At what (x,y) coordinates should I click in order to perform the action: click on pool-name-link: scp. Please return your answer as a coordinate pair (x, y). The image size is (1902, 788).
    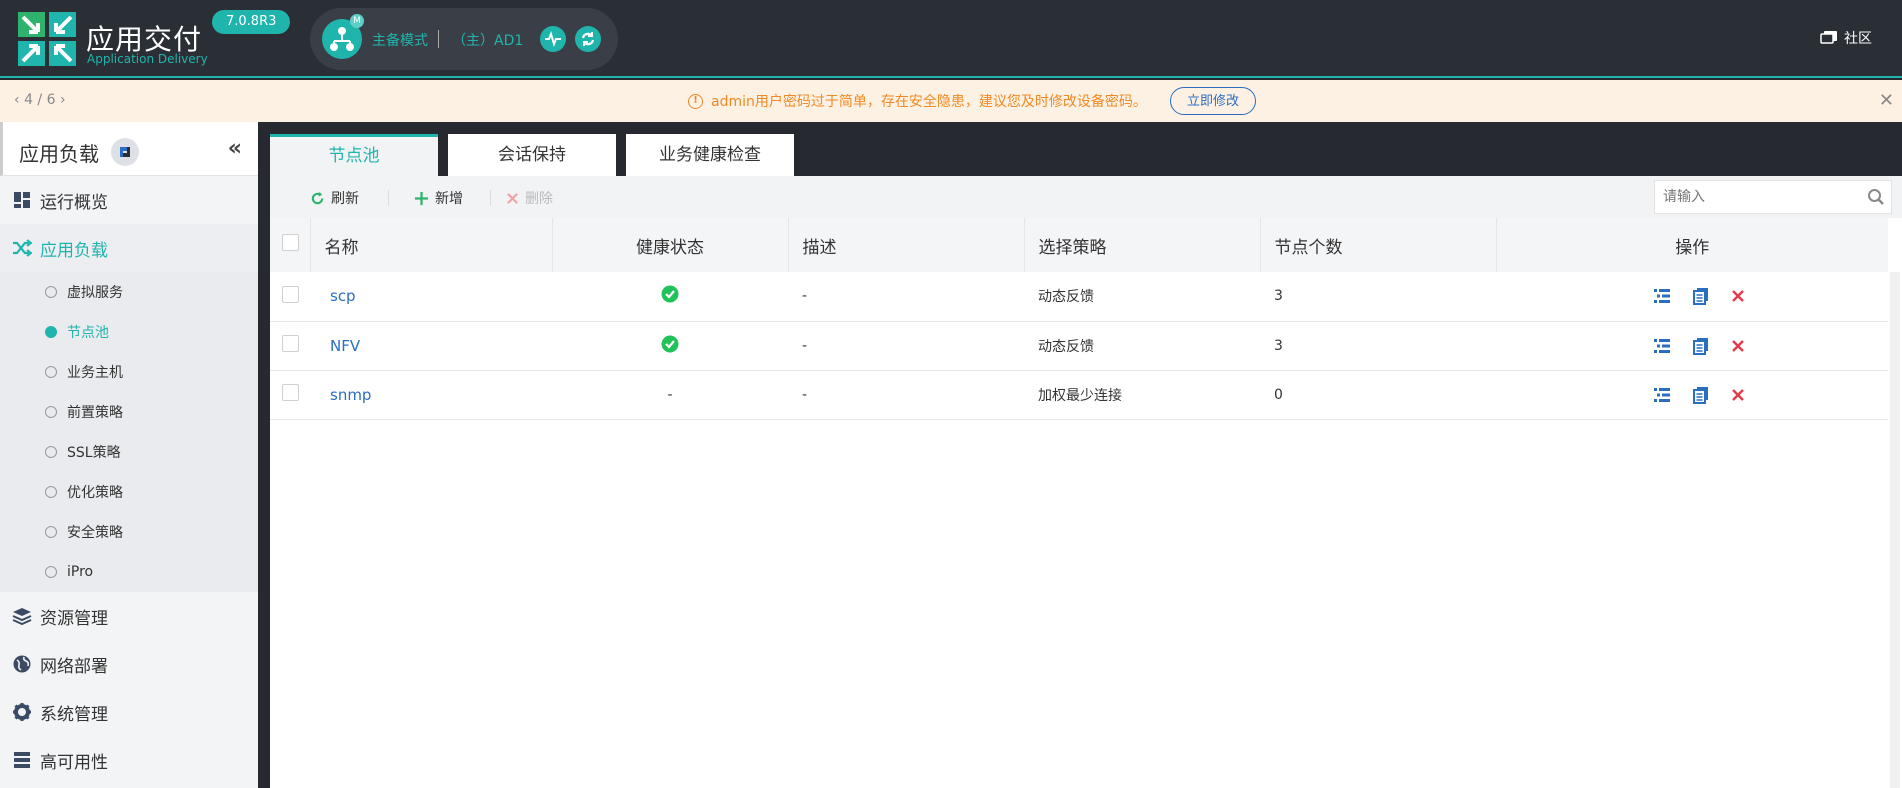
    Looking at the image, I should click on (343, 296).